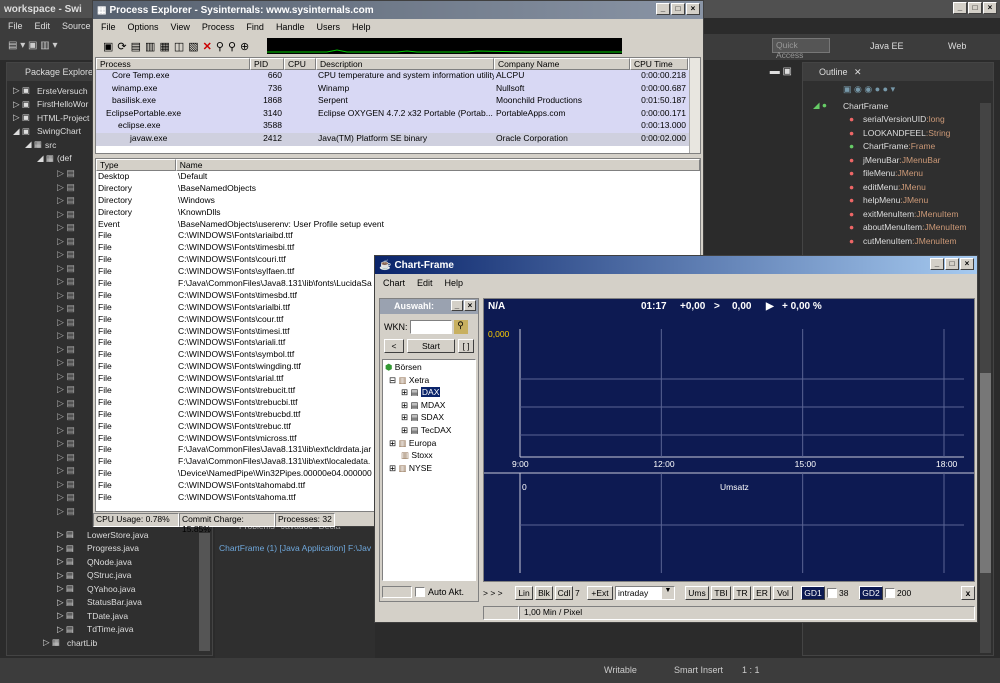 This screenshot has width=1000, height=683. Describe the element at coordinates (921, 201) in the screenshot. I see `outline-item: ● helpMenu : JMenu` at that location.